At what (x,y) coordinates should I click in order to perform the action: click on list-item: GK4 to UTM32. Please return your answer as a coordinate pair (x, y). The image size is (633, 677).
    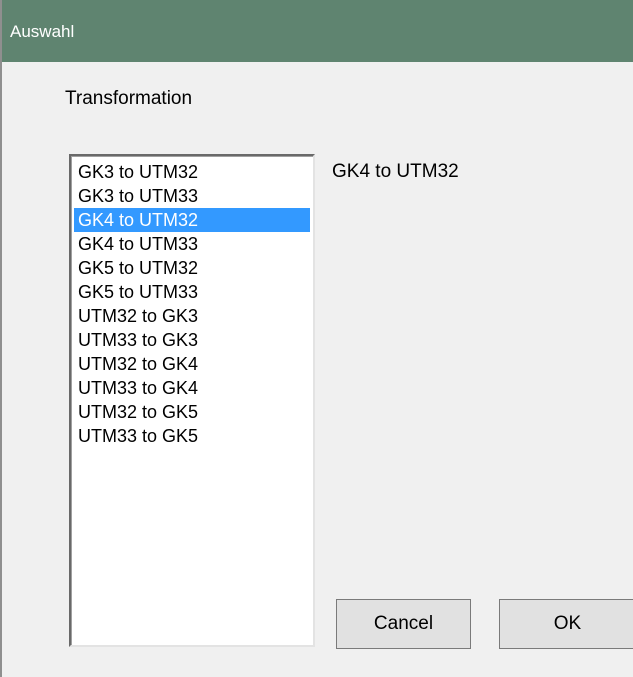
    Looking at the image, I should click on (192, 220).